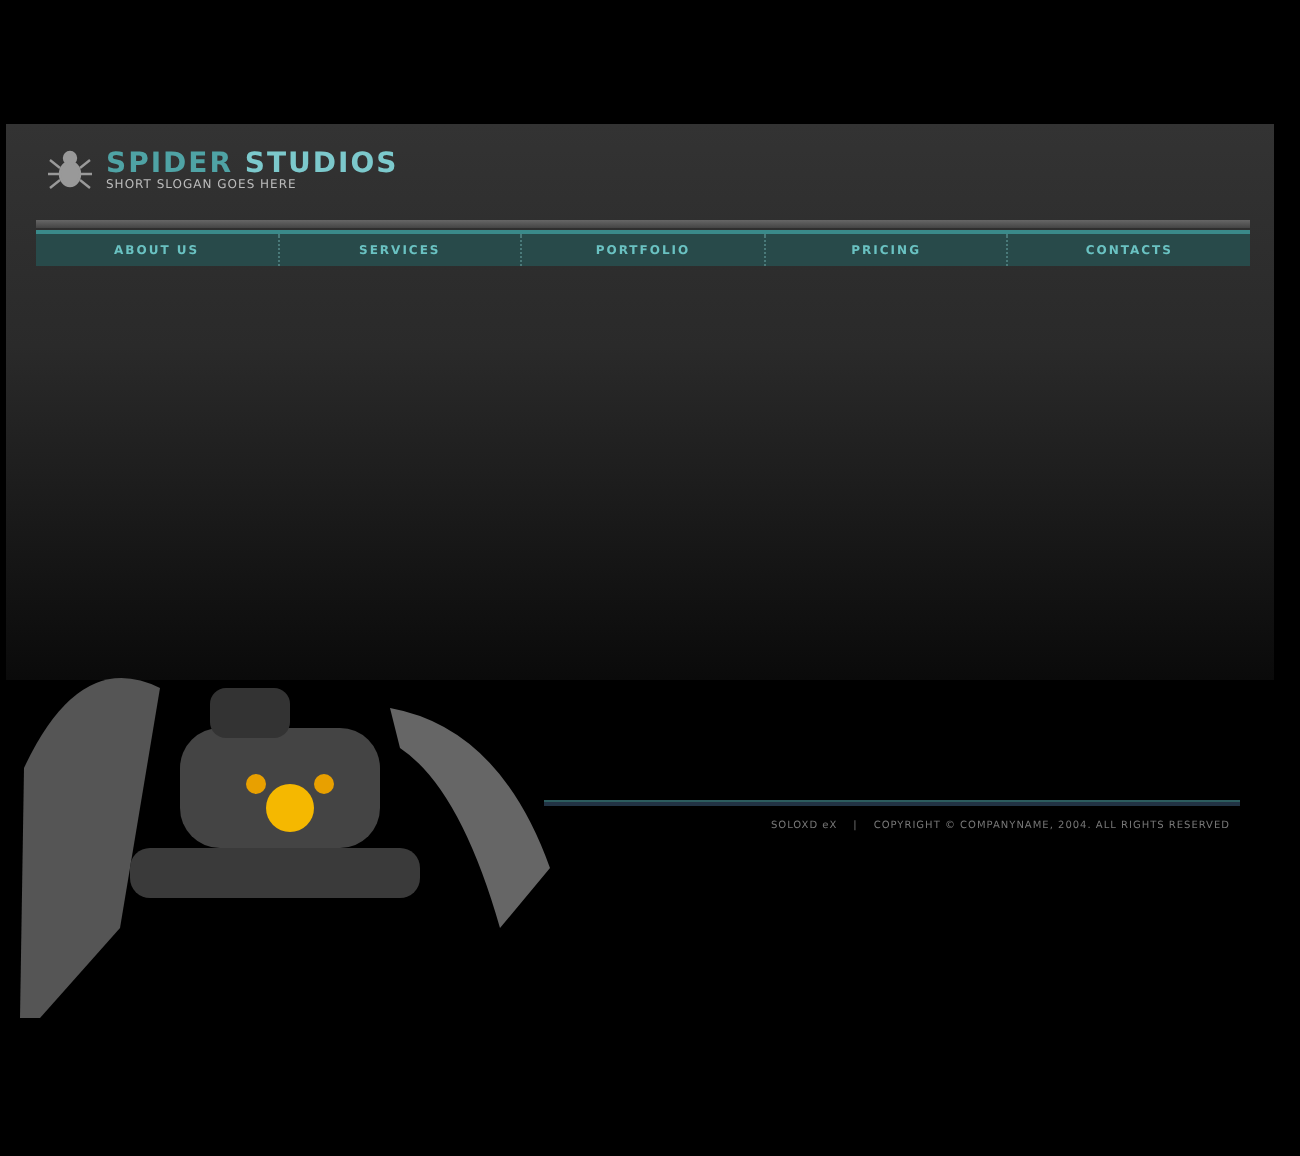  What do you see at coordinates (70, 170) in the screenshot?
I see `spider-icon` at bounding box center [70, 170].